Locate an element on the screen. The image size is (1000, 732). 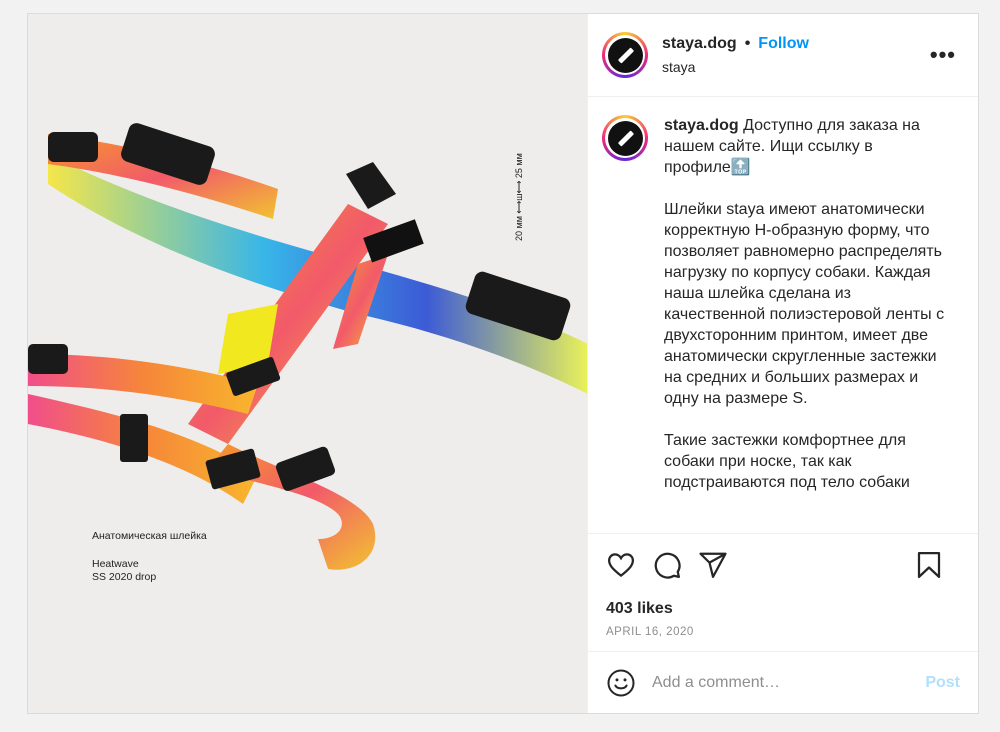
image-caption-line1: Heatwave is located at coordinates (115, 564).